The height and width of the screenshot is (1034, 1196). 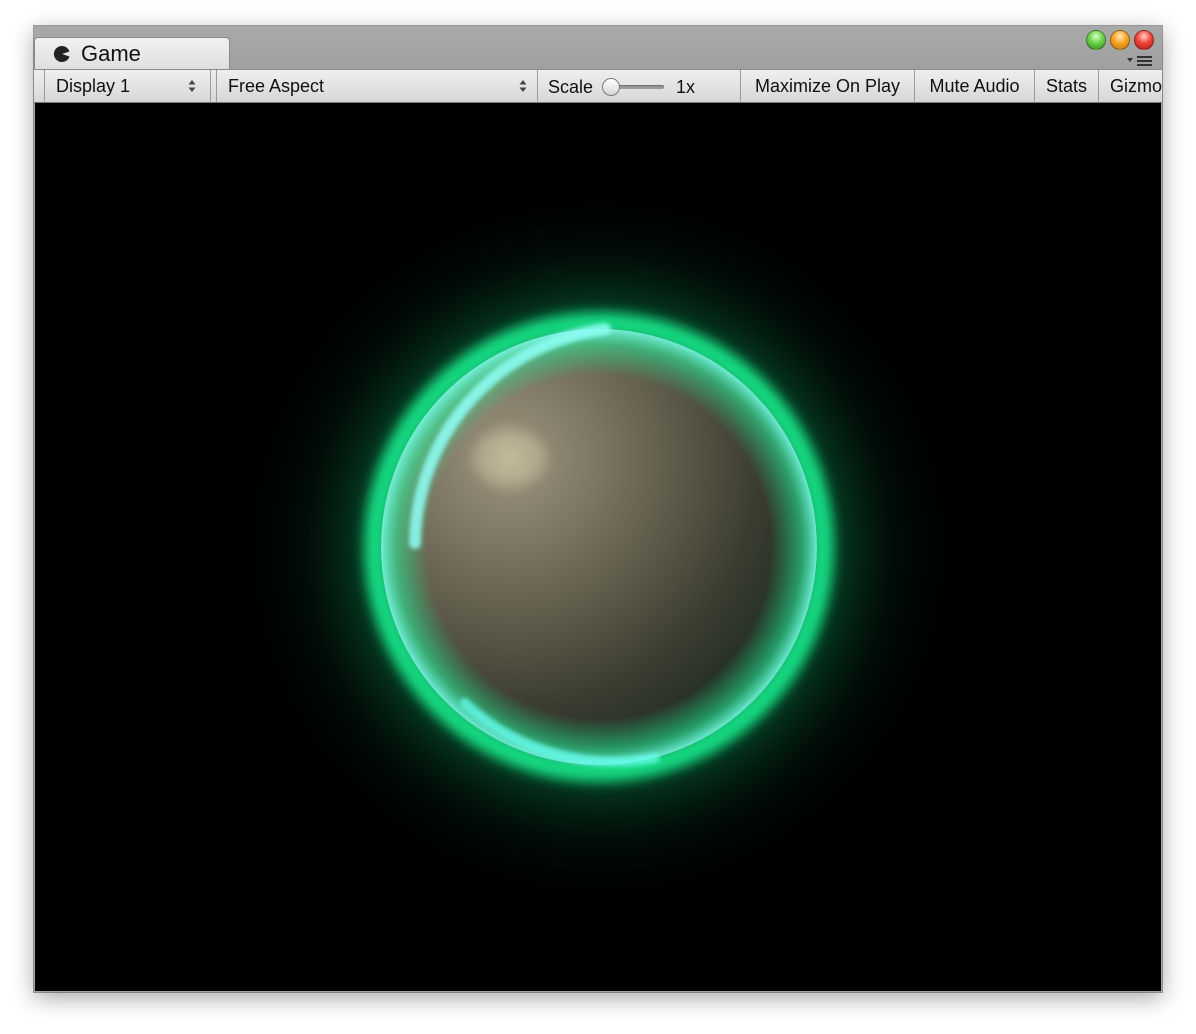 I want to click on scale-value: 1x, so click(x=686, y=87).